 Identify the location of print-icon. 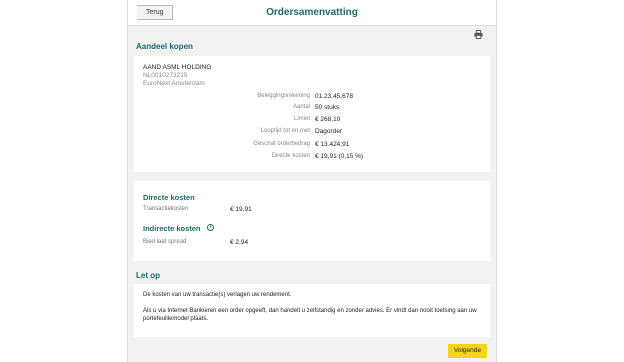
(478, 34).